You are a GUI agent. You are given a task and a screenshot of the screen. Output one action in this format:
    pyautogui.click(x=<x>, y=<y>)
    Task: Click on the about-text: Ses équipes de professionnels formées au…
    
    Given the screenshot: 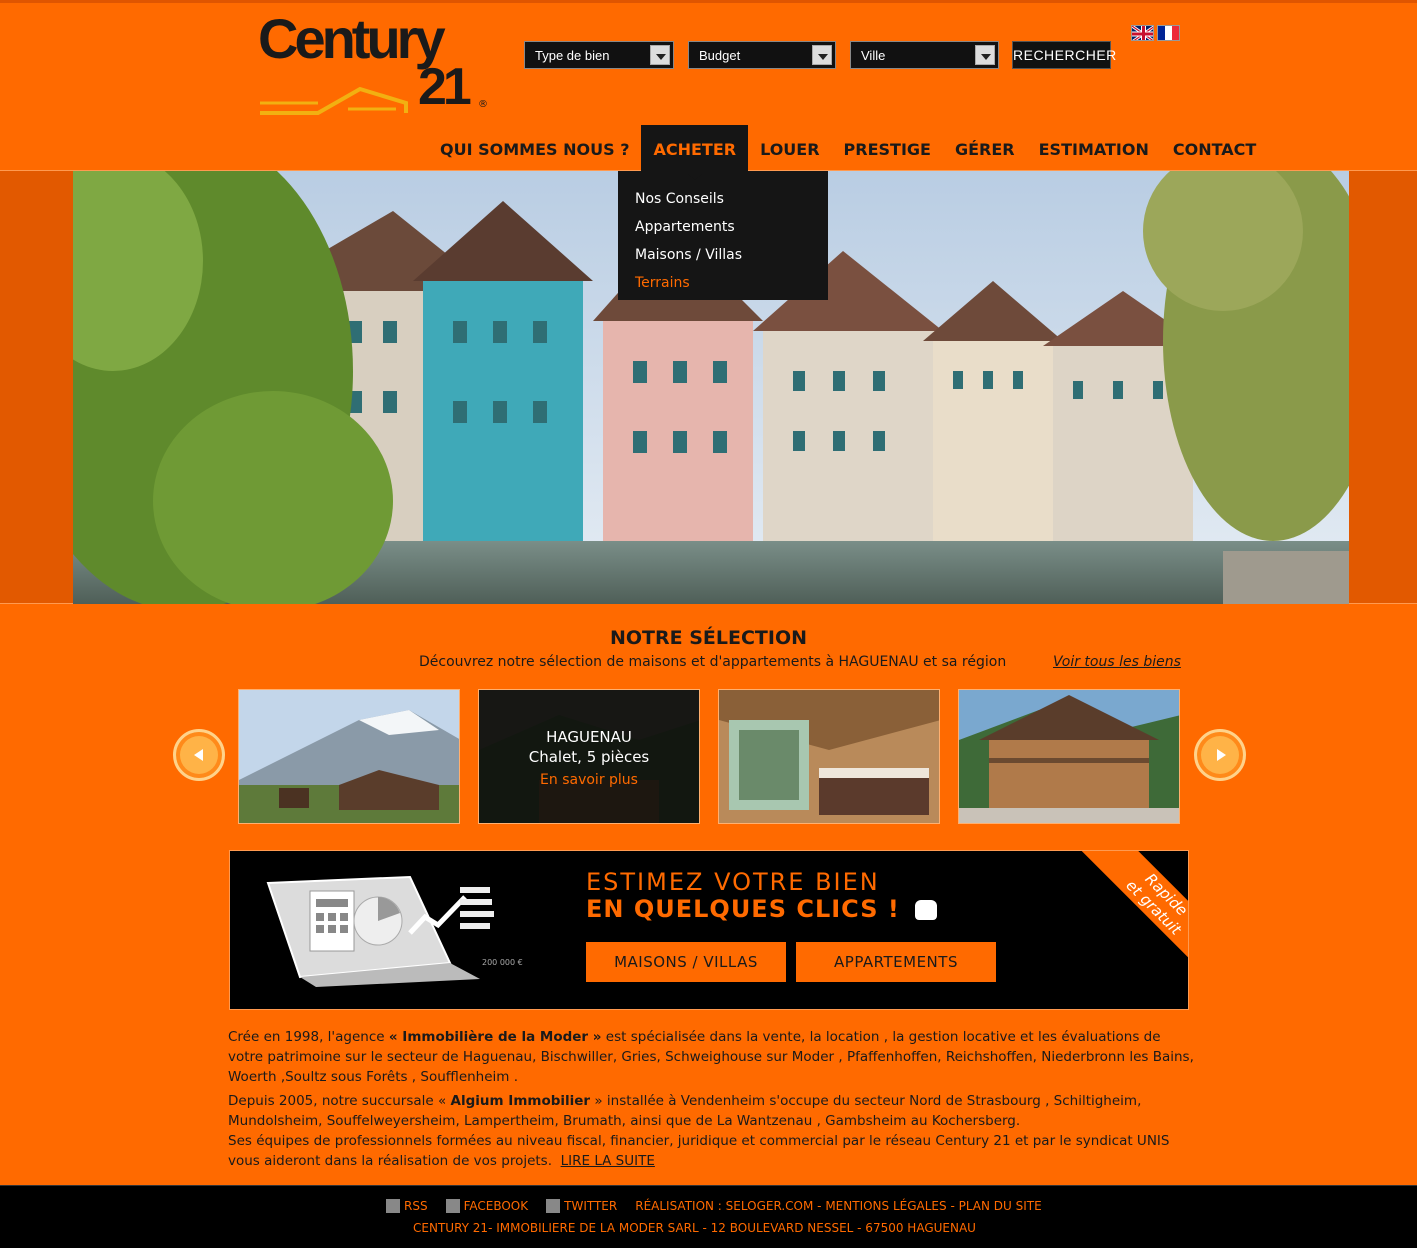 What is the action you would take?
    pyautogui.click(x=699, y=1151)
    